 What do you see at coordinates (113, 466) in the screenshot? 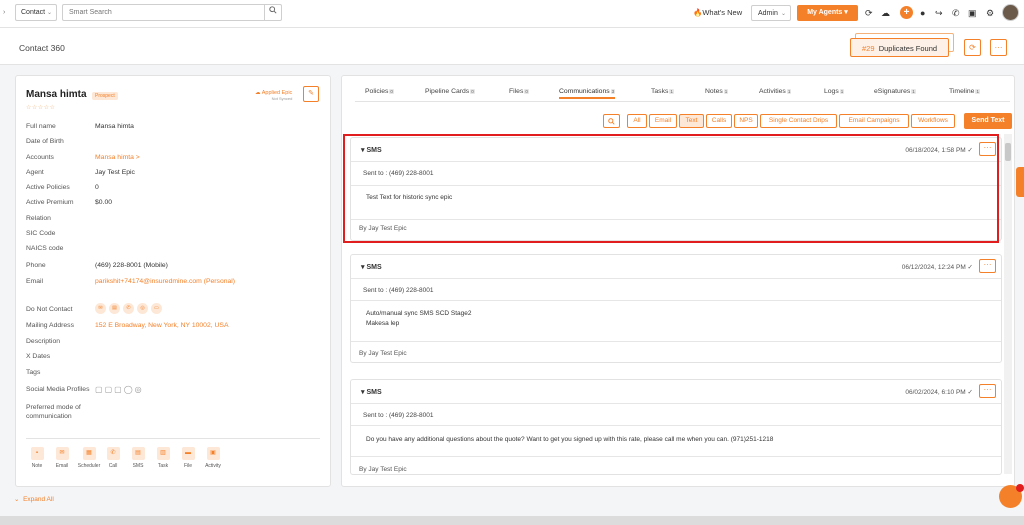
I see `quick-action-label: Call` at bounding box center [113, 466].